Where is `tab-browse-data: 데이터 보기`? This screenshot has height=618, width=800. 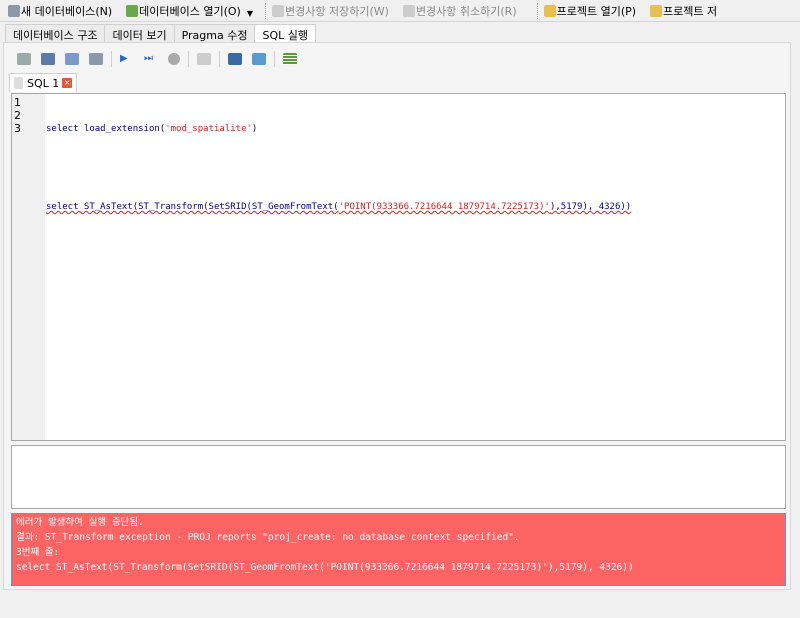
tab-browse-data: 데이터 보기 is located at coordinates (139, 33).